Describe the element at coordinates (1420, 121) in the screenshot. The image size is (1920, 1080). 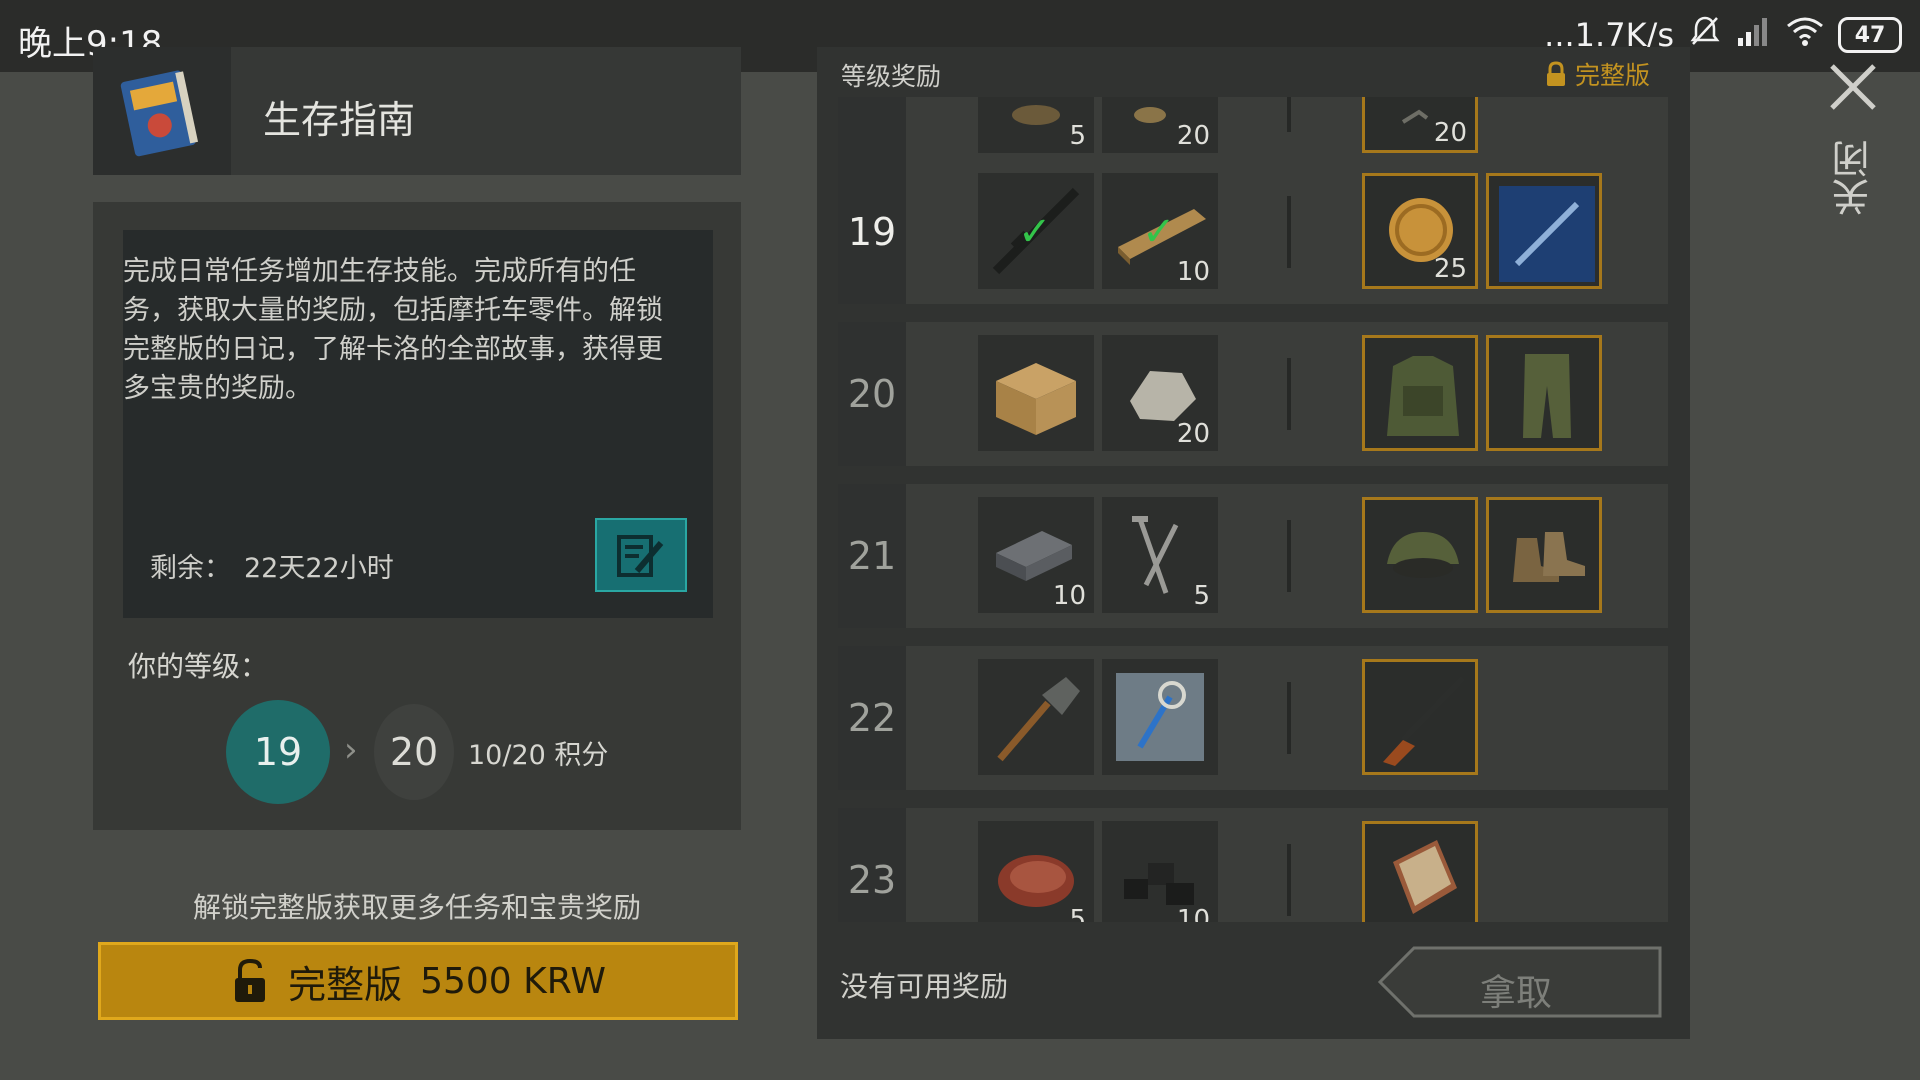
I see `premium-reward-slot: 20` at that location.